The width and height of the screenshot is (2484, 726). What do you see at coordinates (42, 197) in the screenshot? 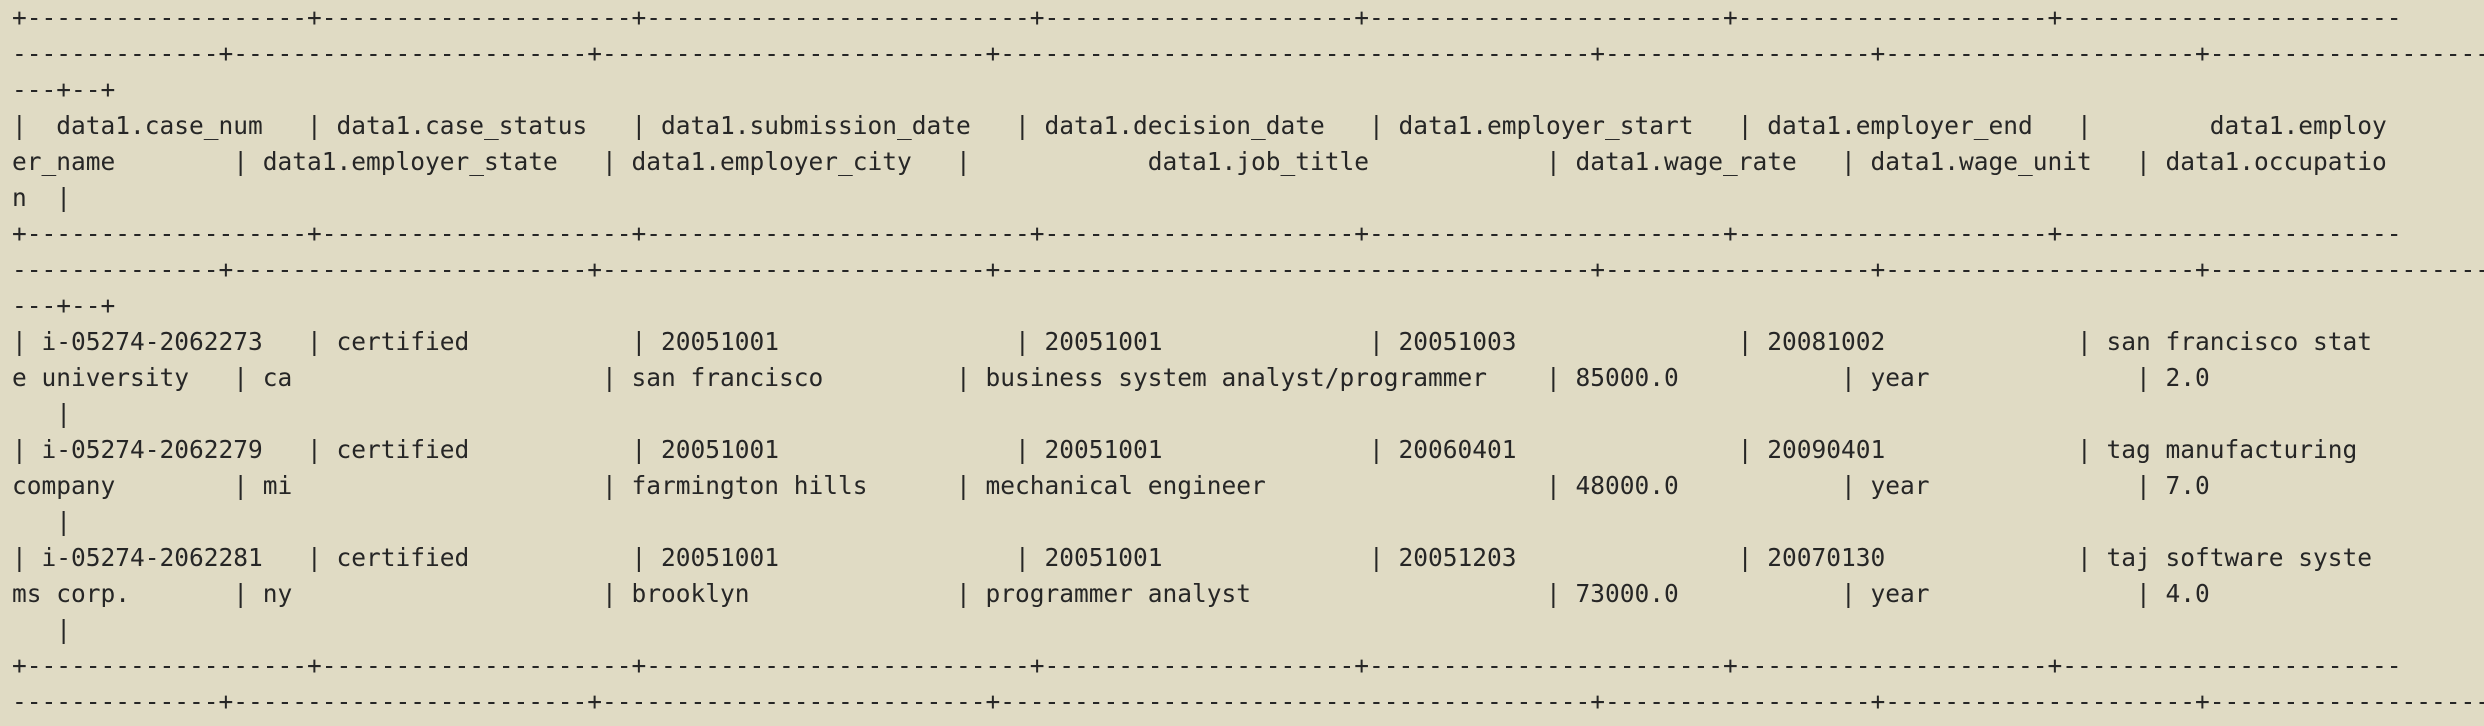
I see `table-header-line: n |` at bounding box center [42, 197].